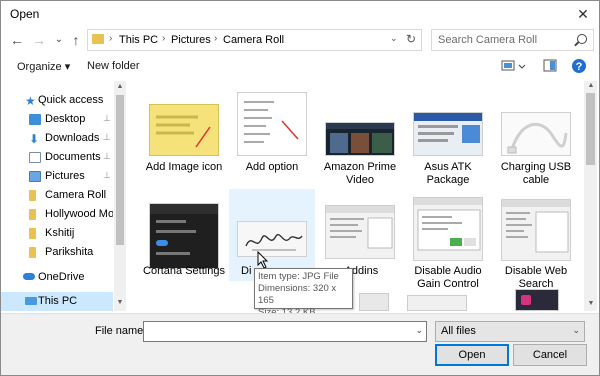 Image resolution: width=600 pixels, height=376 pixels. Describe the element at coordinates (113, 66) in the screenshot. I see `new-folder-button: New folder` at that location.